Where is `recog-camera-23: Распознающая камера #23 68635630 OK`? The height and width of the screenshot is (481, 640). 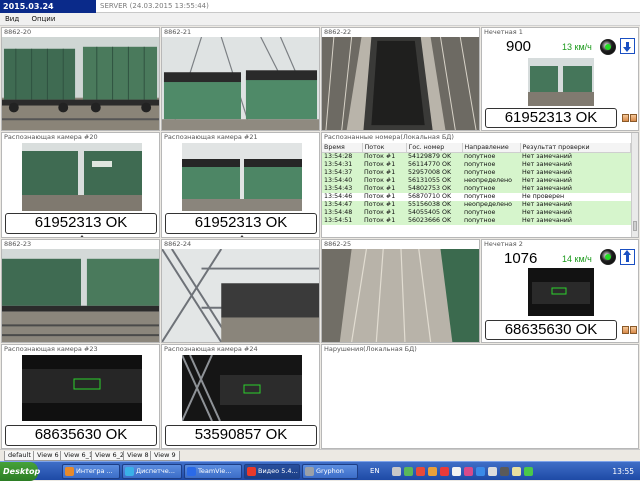 recog-camera-23: Распознающая камера #23 68635630 OK is located at coordinates (80, 396).